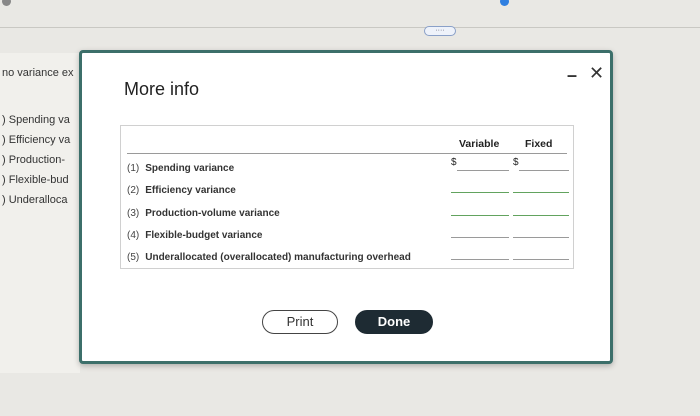 This screenshot has height=416, width=700. Describe the element at coordinates (350, 27) in the screenshot. I see `background-divider` at that location.